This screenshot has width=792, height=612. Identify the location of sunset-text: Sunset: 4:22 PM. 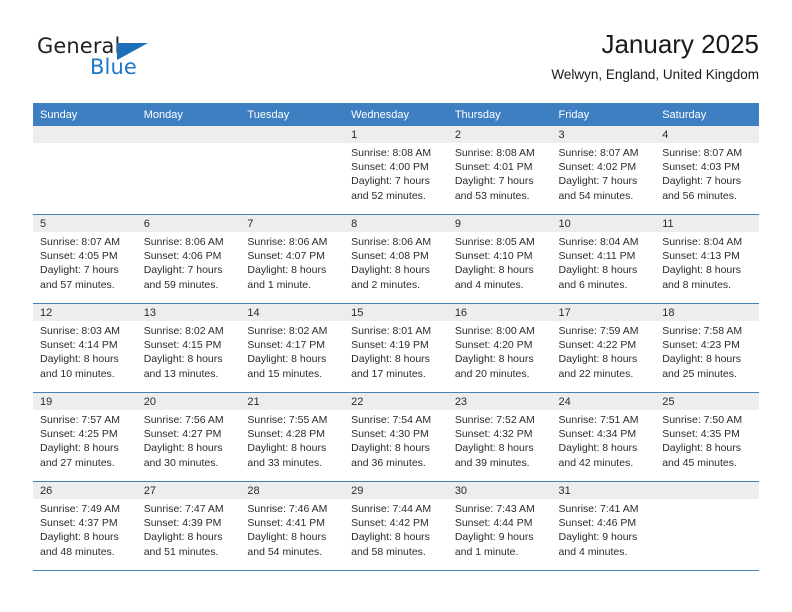
(597, 345).